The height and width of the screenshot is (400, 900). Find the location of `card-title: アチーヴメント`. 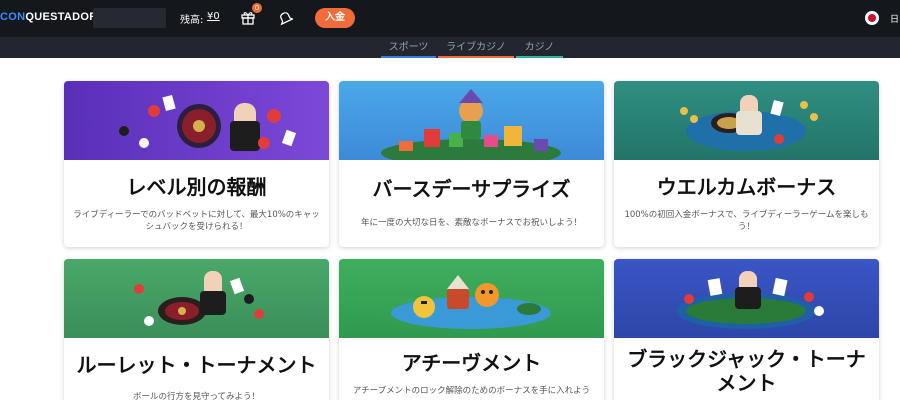

card-title: アチーヴメント is located at coordinates (471, 363).